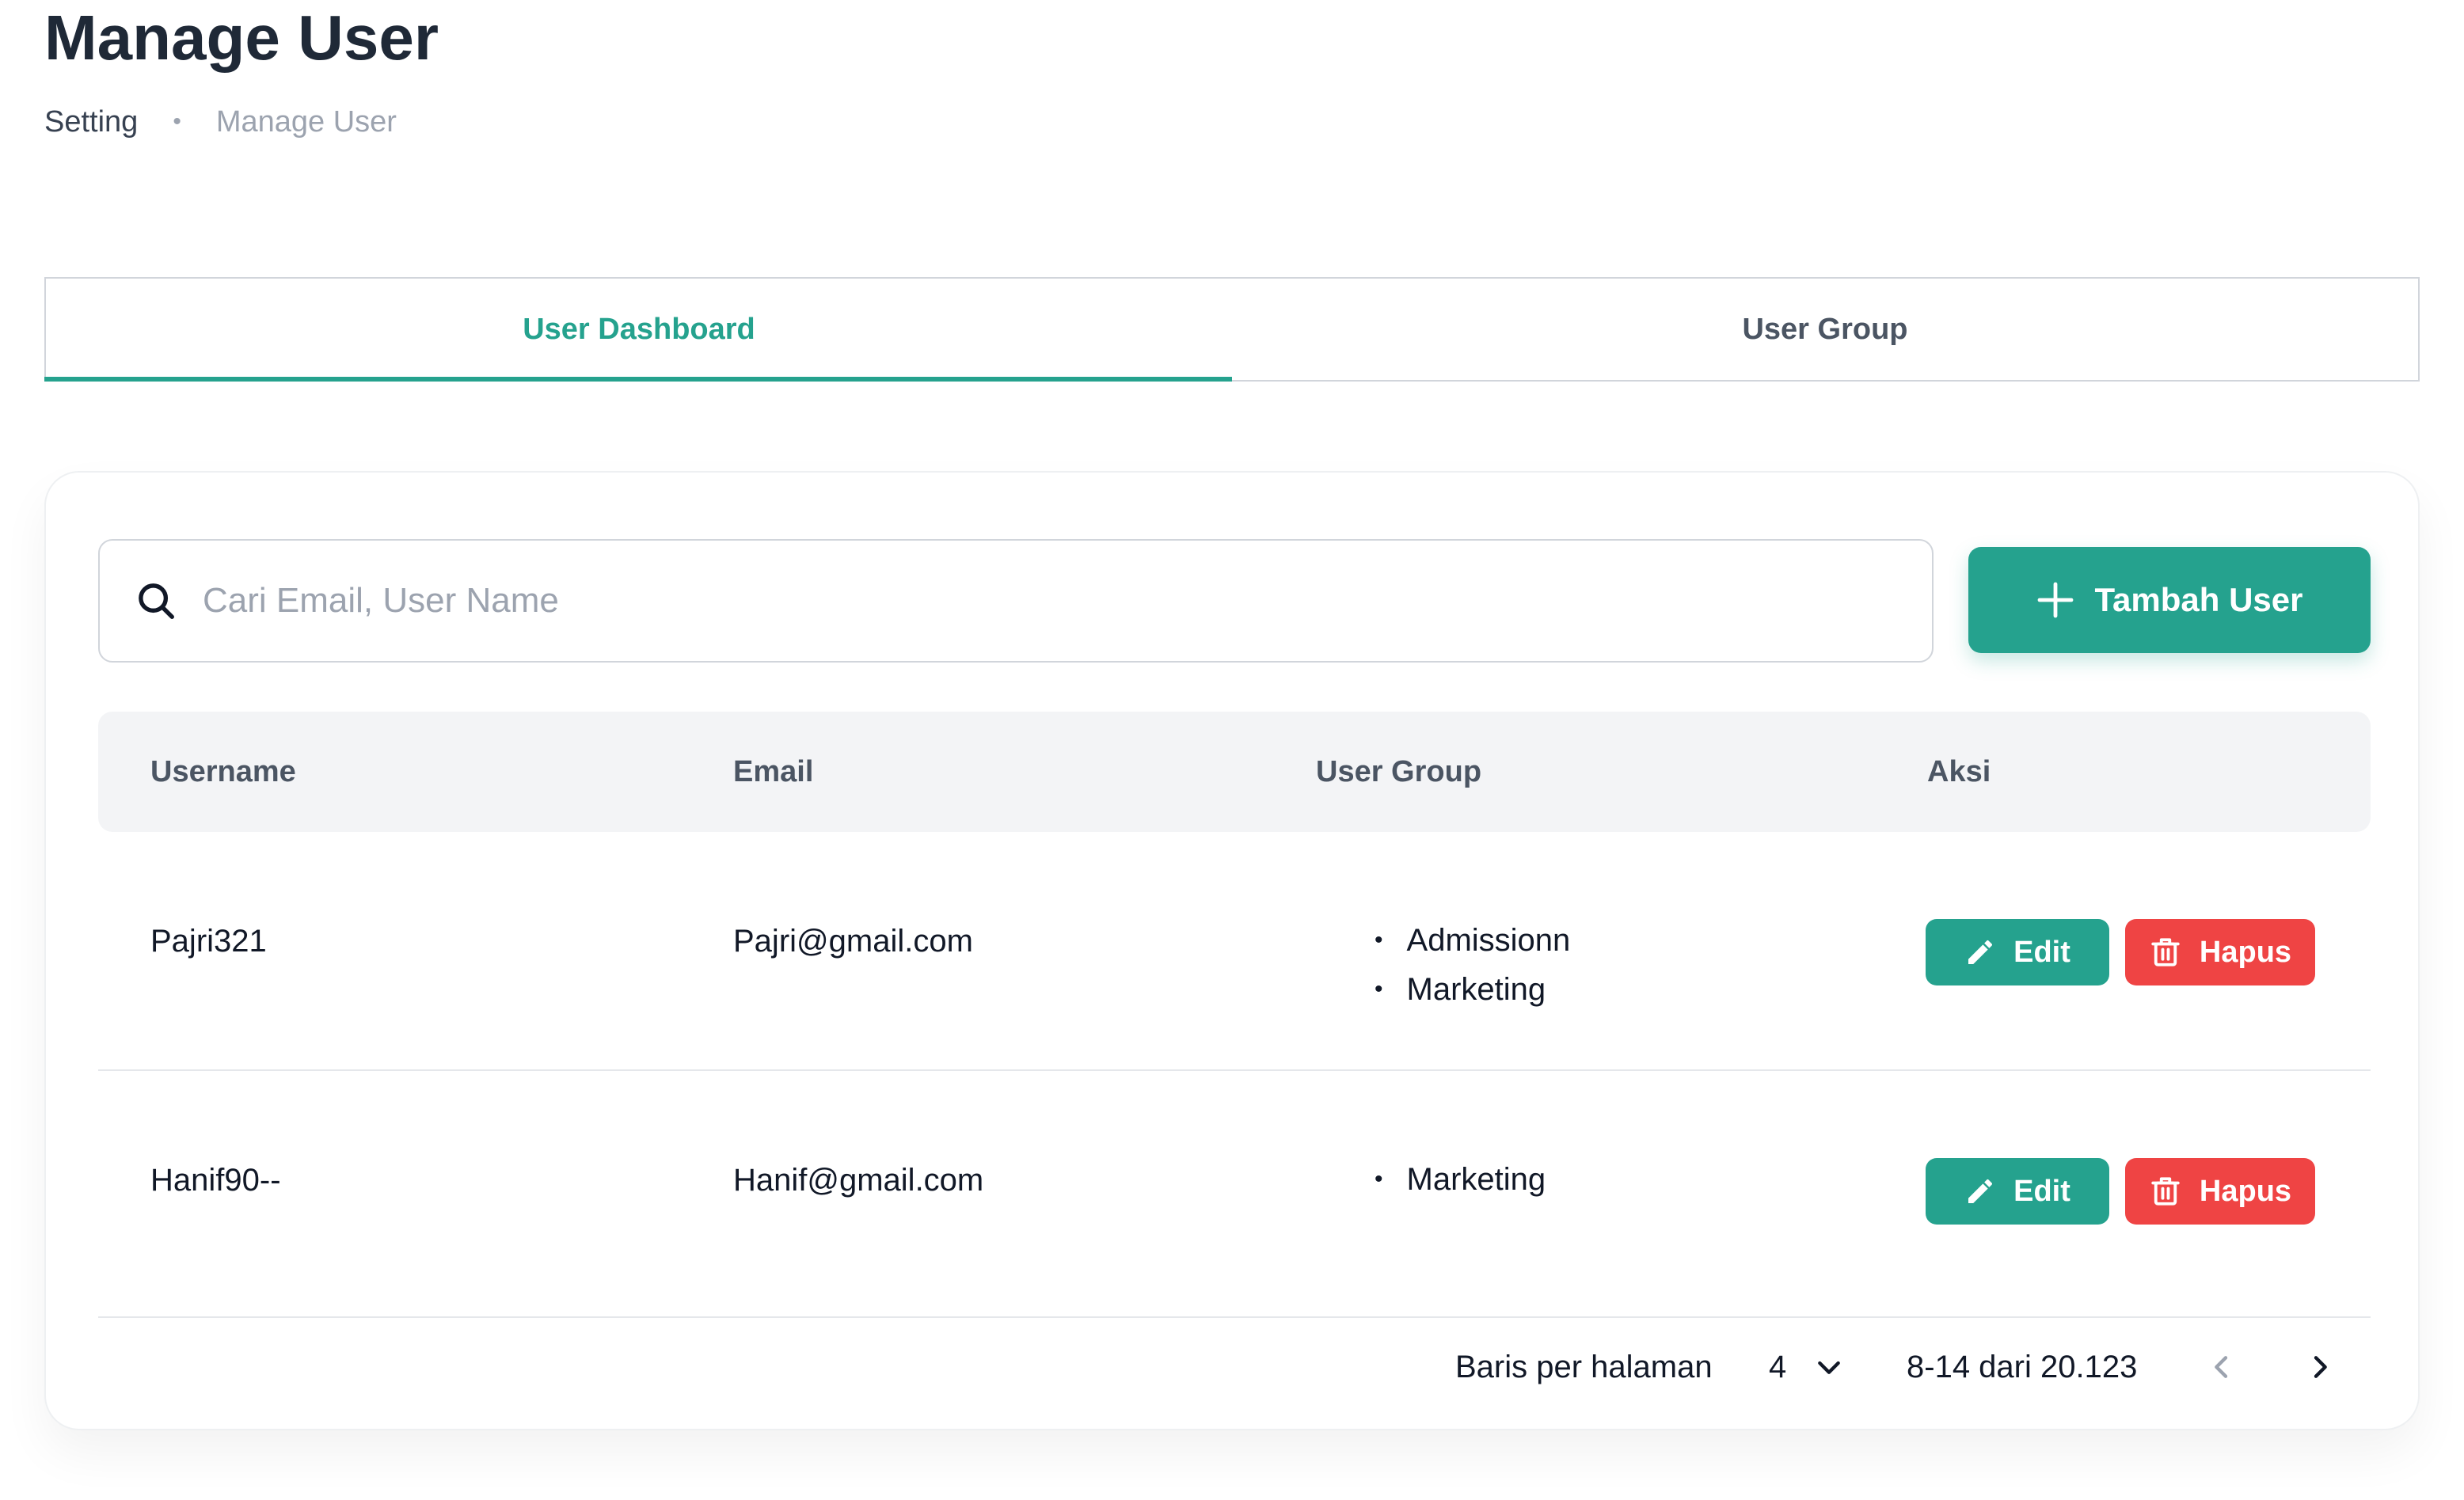 The image size is (2464, 1500). I want to click on add-user-label: Tambah User, so click(2198, 599).